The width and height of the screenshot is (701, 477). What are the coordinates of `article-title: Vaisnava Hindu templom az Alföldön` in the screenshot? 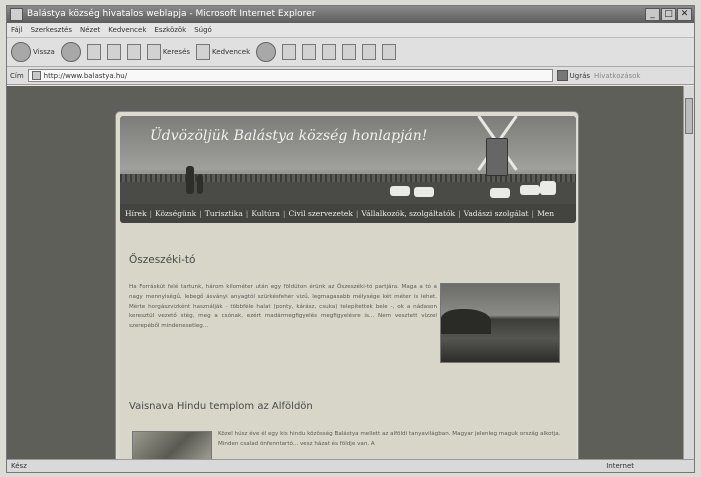 It's located at (221, 406).